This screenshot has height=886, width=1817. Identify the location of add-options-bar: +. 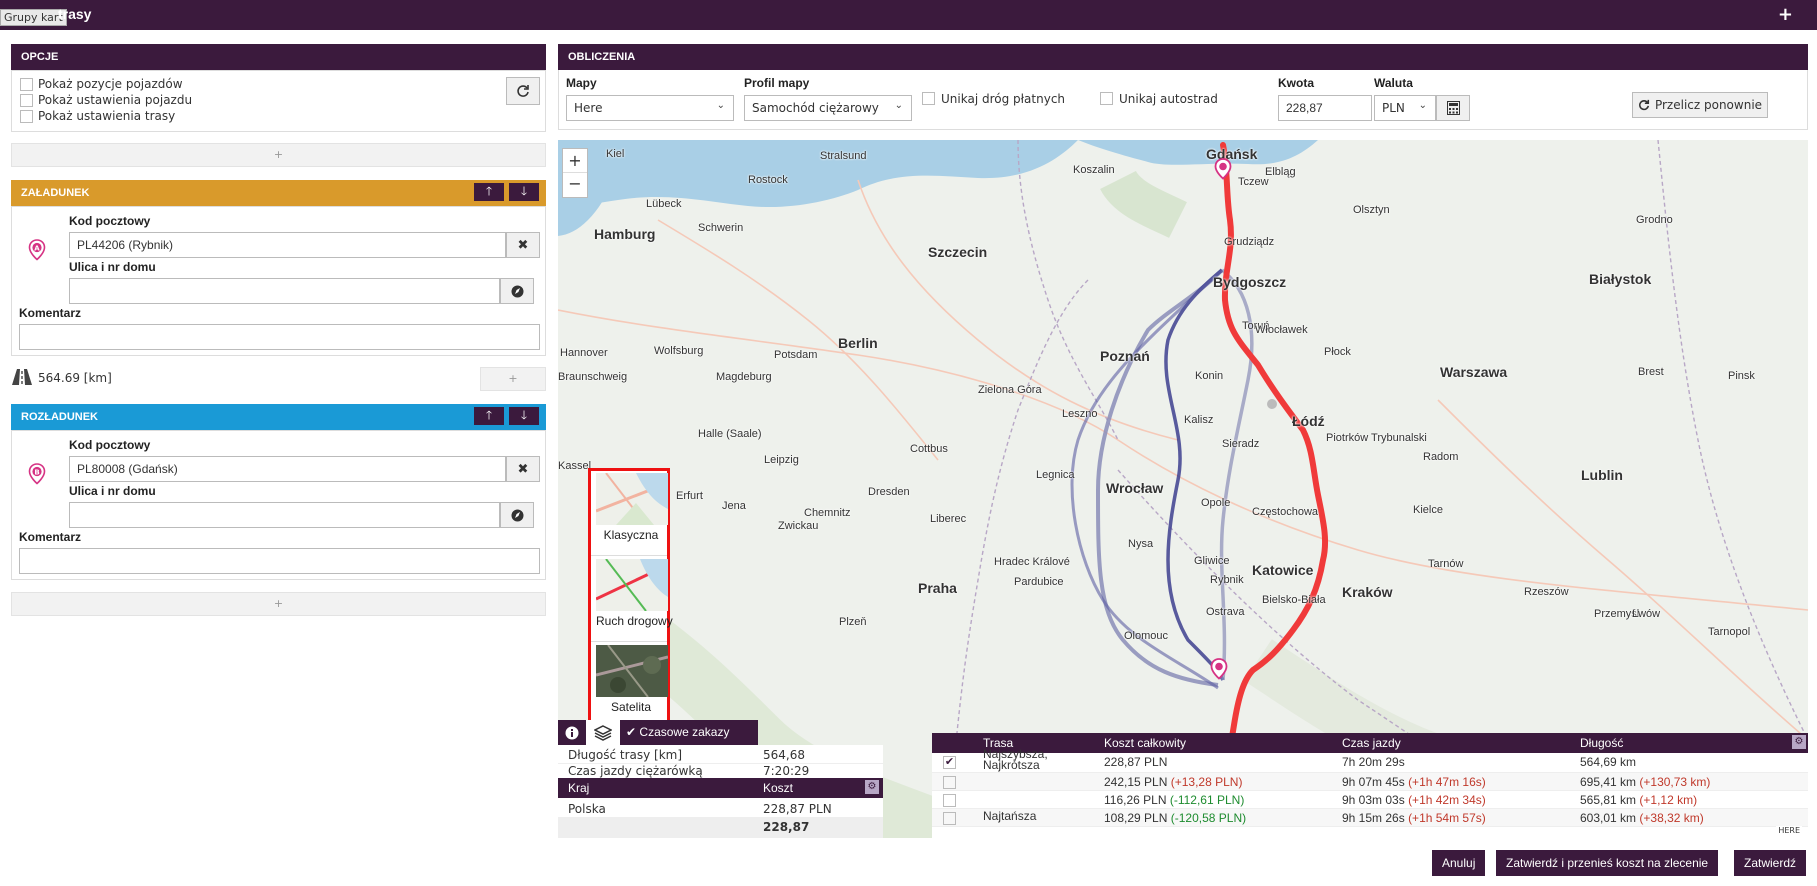
(278, 155).